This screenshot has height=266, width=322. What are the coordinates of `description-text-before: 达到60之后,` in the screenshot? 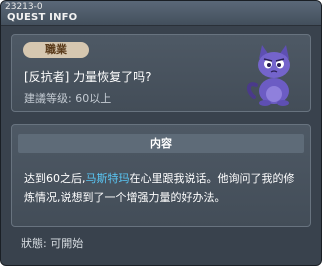 It's located at (55, 178).